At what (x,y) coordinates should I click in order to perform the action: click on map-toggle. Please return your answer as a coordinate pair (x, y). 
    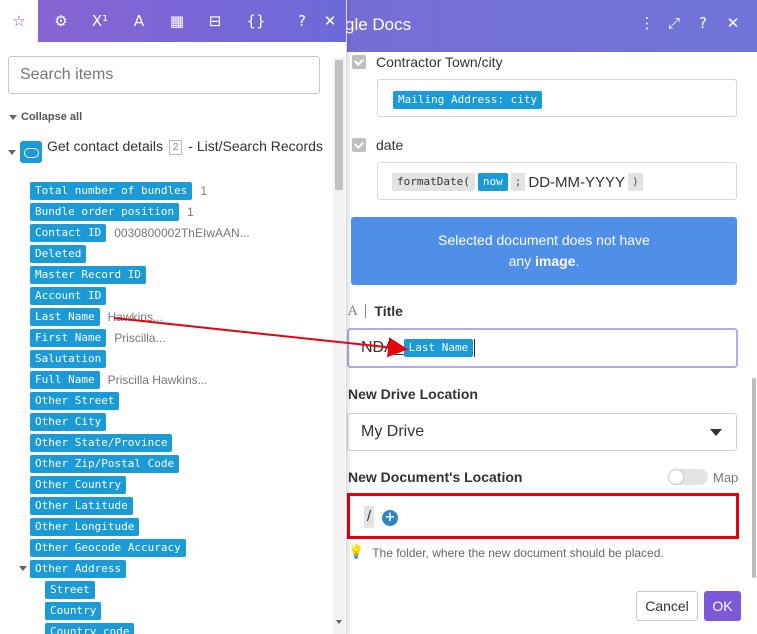
    Looking at the image, I should click on (688, 477).